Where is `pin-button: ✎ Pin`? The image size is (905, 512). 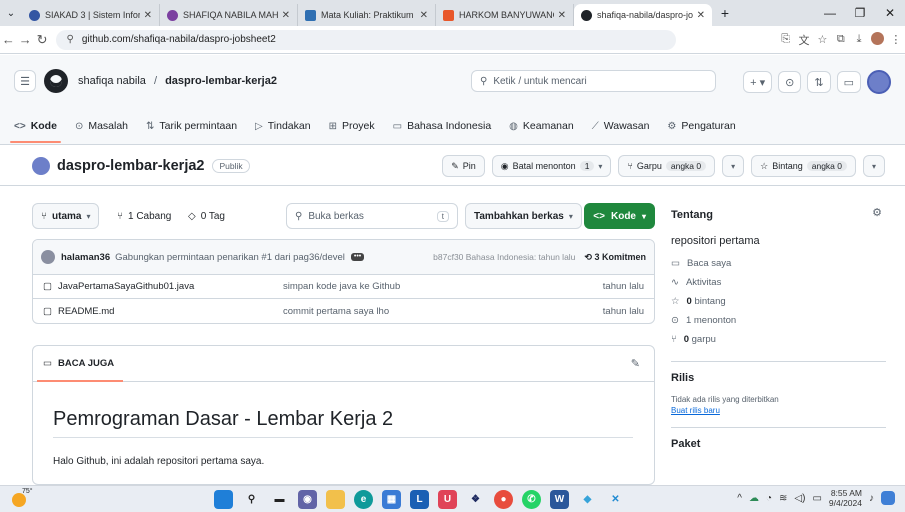 pin-button: ✎ Pin is located at coordinates (463, 166).